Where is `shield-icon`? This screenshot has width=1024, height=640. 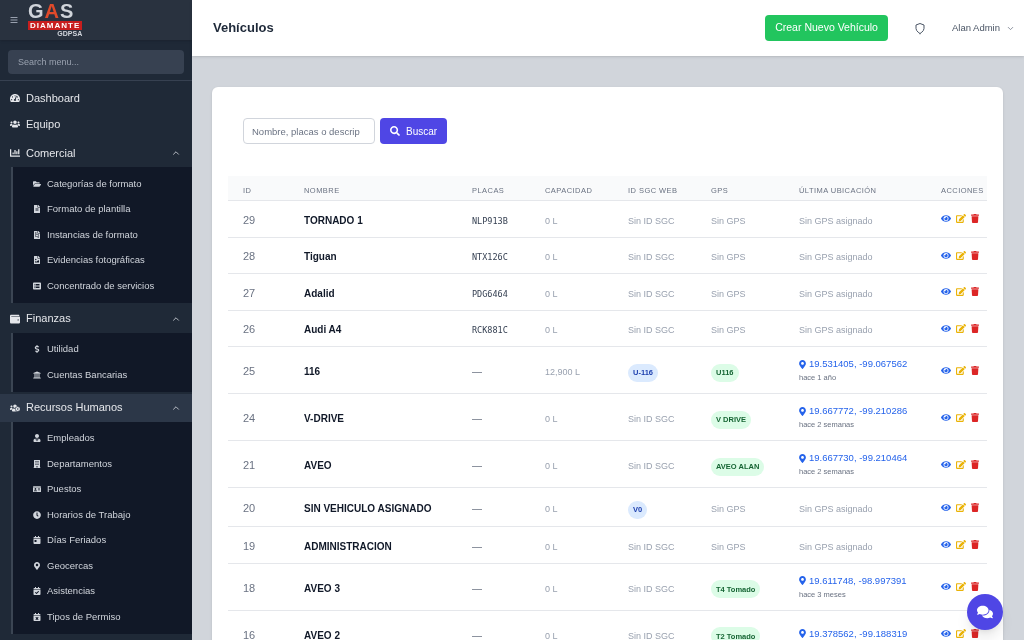 shield-icon is located at coordinates (919, 28).